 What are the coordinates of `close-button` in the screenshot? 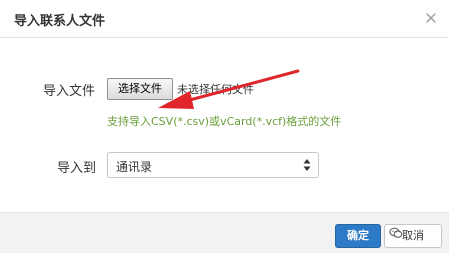 It's located at (431, 18).